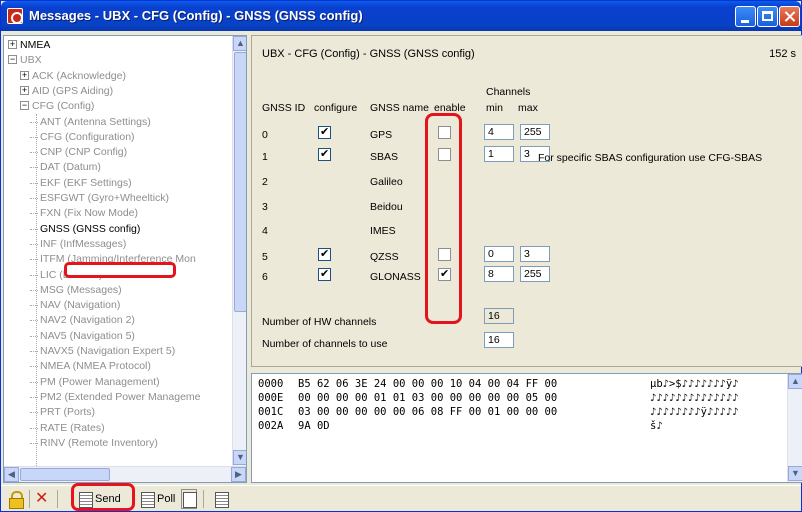 The image size is (802, 512). I want to click on gnss-name: GLONASS, so click(395, 277).